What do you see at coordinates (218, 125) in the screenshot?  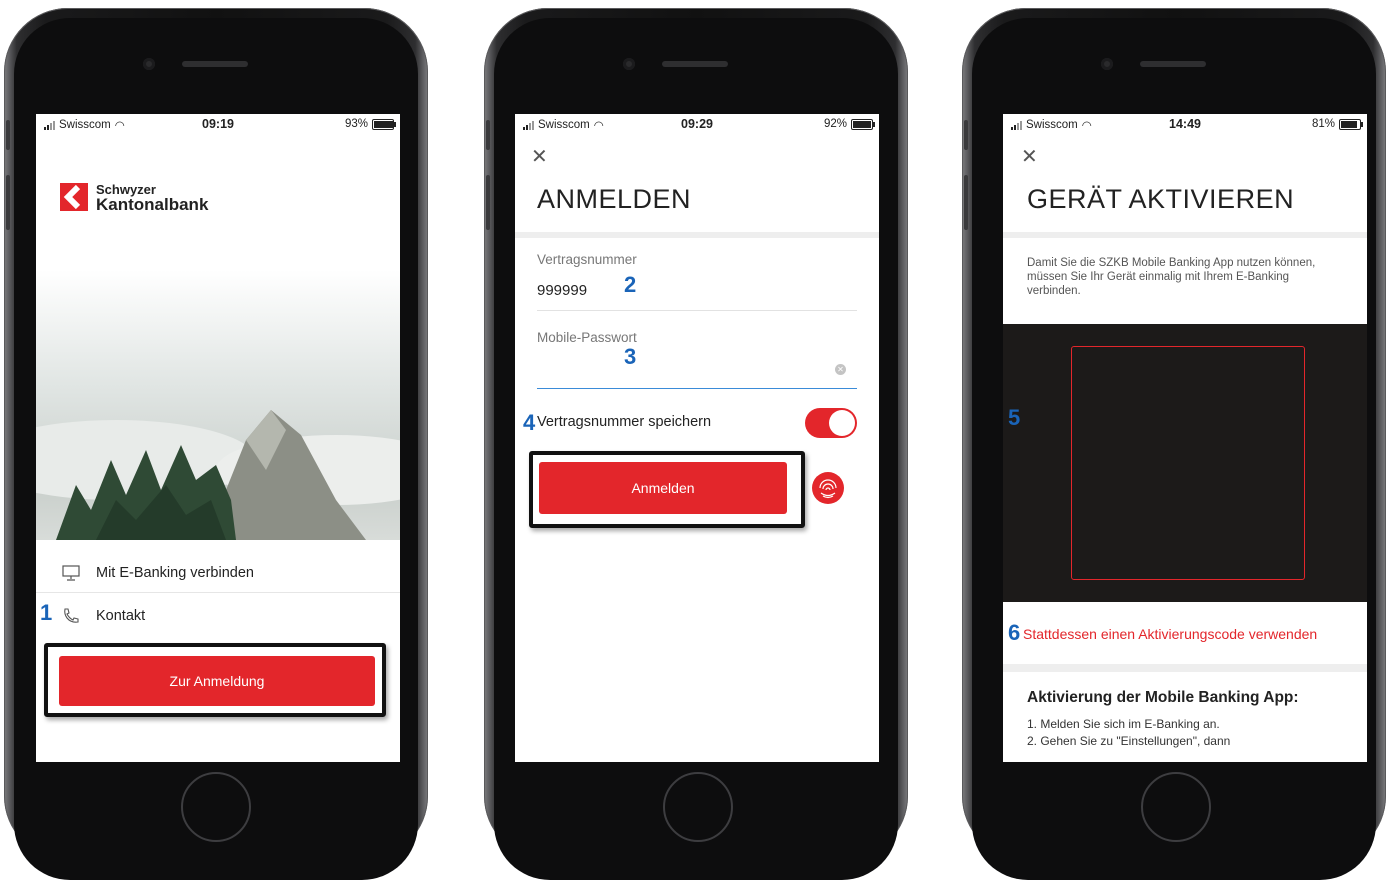 I see `status-bar: Swisscom ◠ 09:19 93%` at bounding box center [218, 125].